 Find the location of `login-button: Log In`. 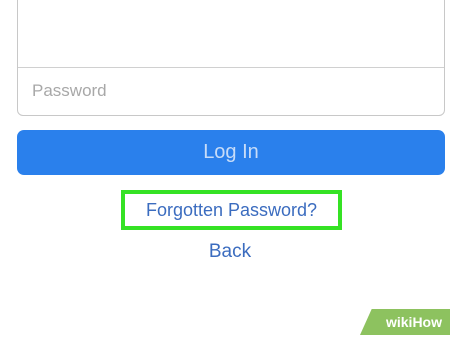

login-button: Log In is located at coordinates (231, 152).